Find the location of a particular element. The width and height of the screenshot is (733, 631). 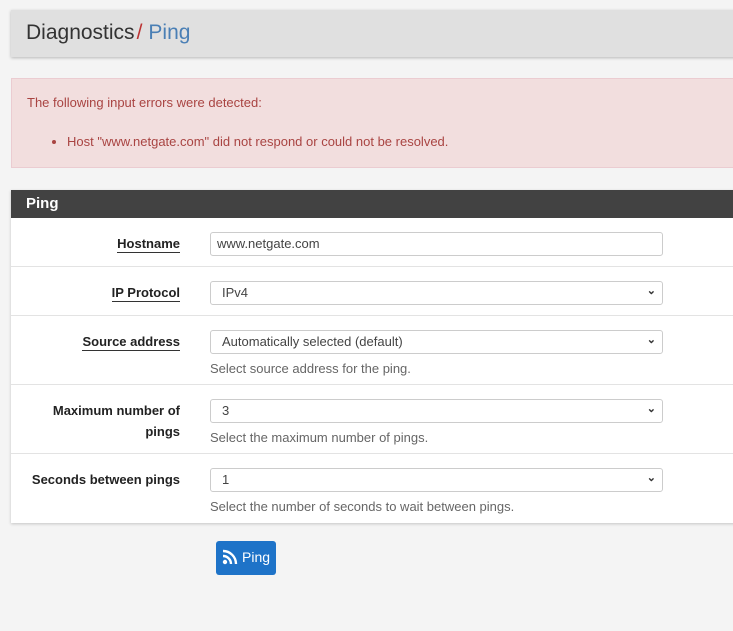

panel-title: Ping is located at coordinates (372, 204).